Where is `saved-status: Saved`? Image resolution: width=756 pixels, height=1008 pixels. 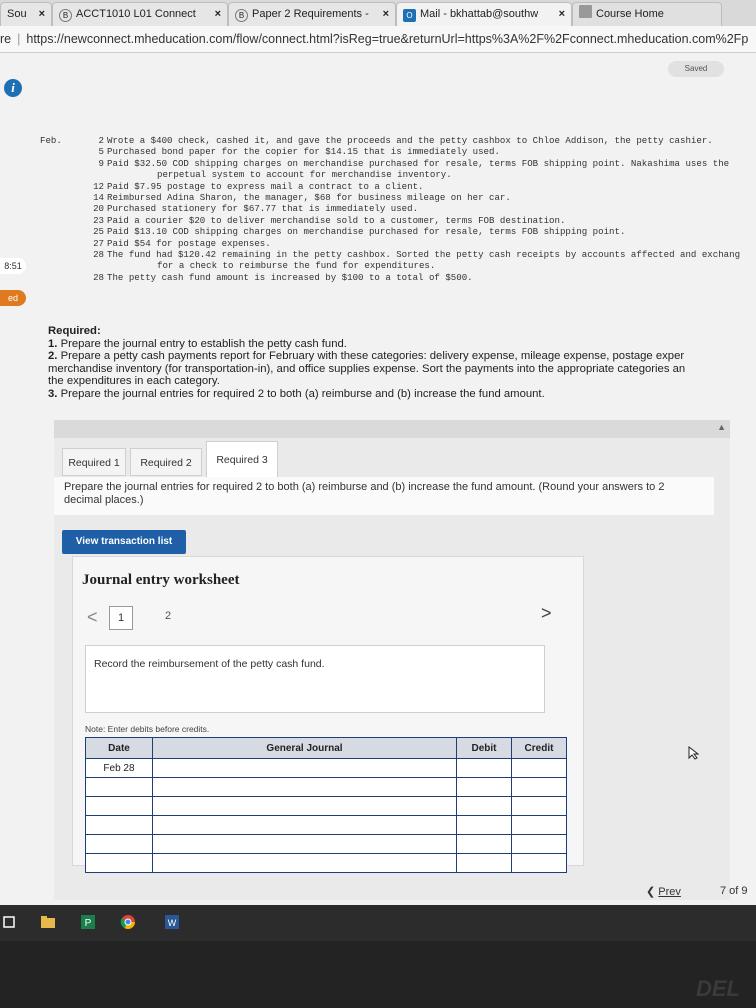
saved-status: Saved is located at coordinates (696, 69).